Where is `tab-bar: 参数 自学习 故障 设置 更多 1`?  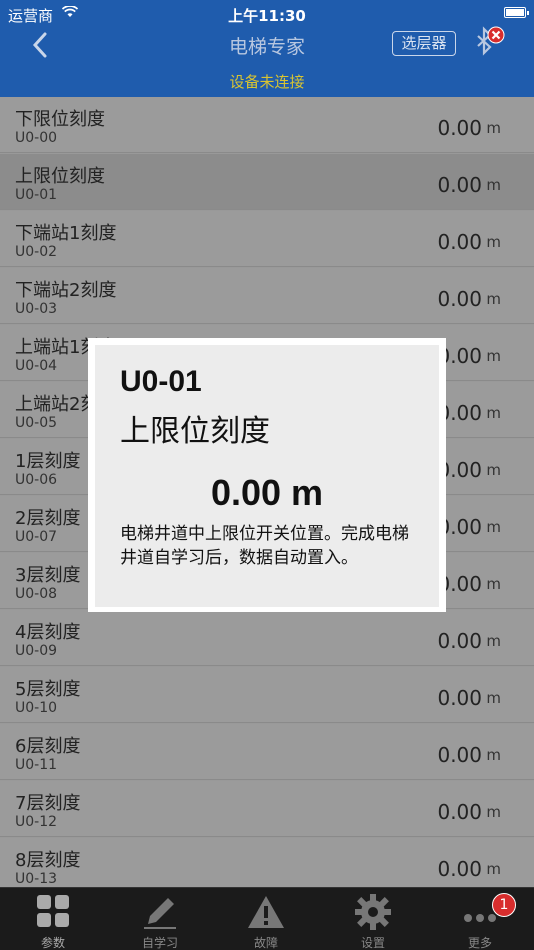 tab-bar: 参数 自学习 故障 设置 更多 1 is located at coordinates (267, 918).